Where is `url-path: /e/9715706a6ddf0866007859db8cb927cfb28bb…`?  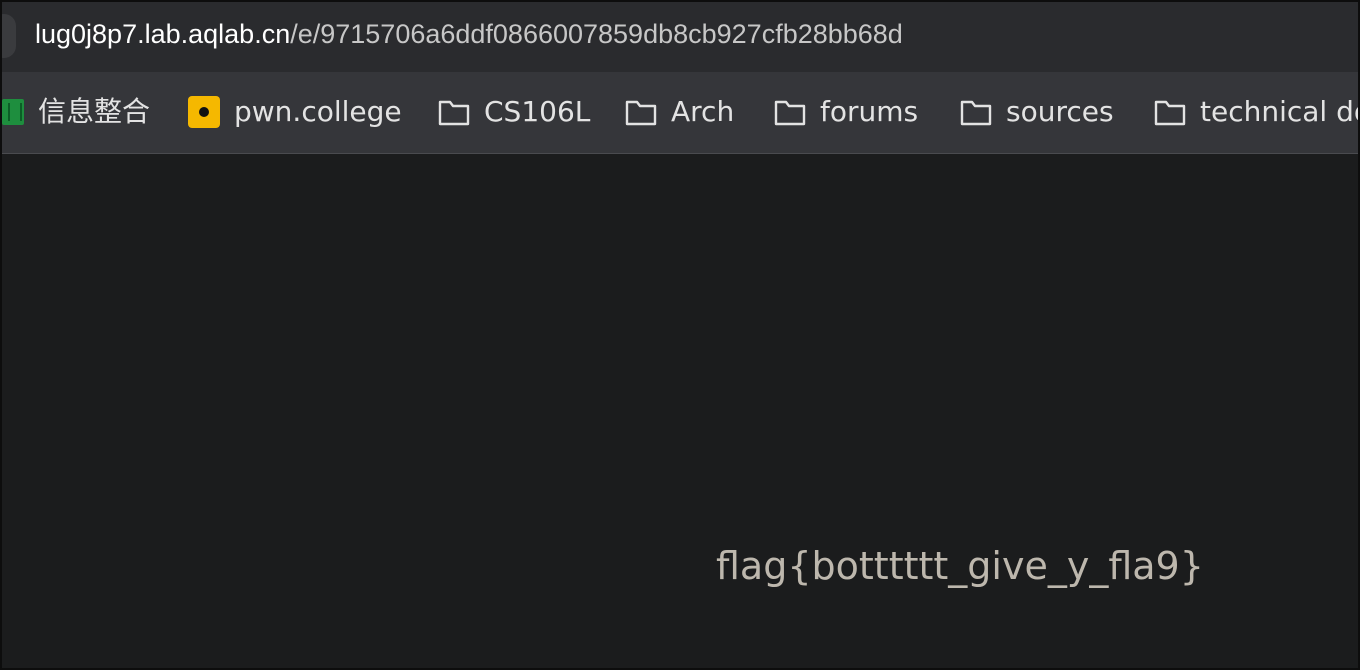
url-path: /e/9715706a6ddf0866007859db8cb927cfb28bb… is located at coordinates (596, 34).